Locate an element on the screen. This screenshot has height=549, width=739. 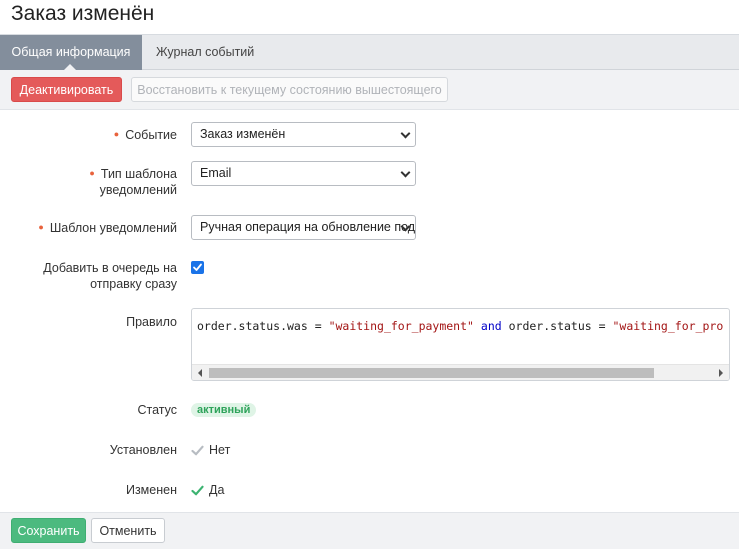
page-title: Заказ изменён is located at coordinates (83, 13).